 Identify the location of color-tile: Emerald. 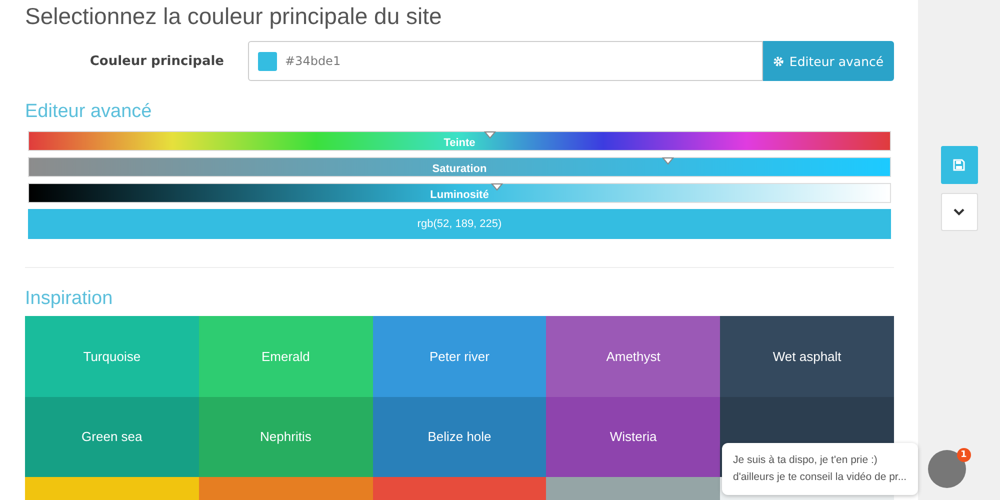
(285, 356).